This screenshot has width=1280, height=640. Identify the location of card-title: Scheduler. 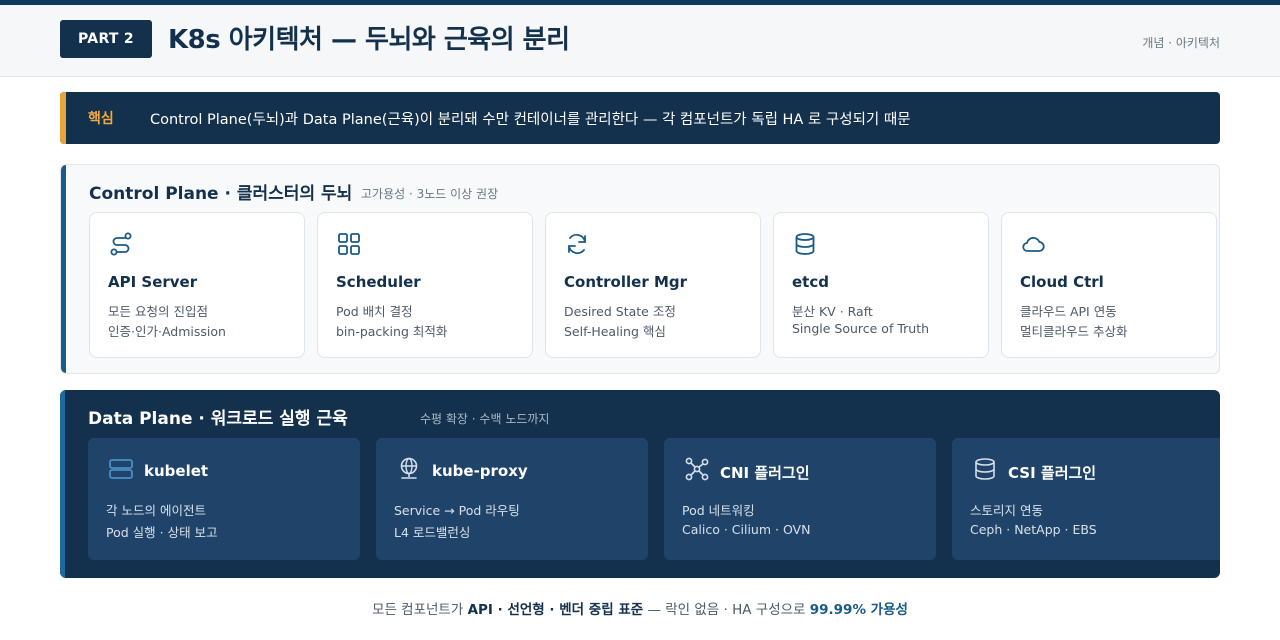
(378, 282).